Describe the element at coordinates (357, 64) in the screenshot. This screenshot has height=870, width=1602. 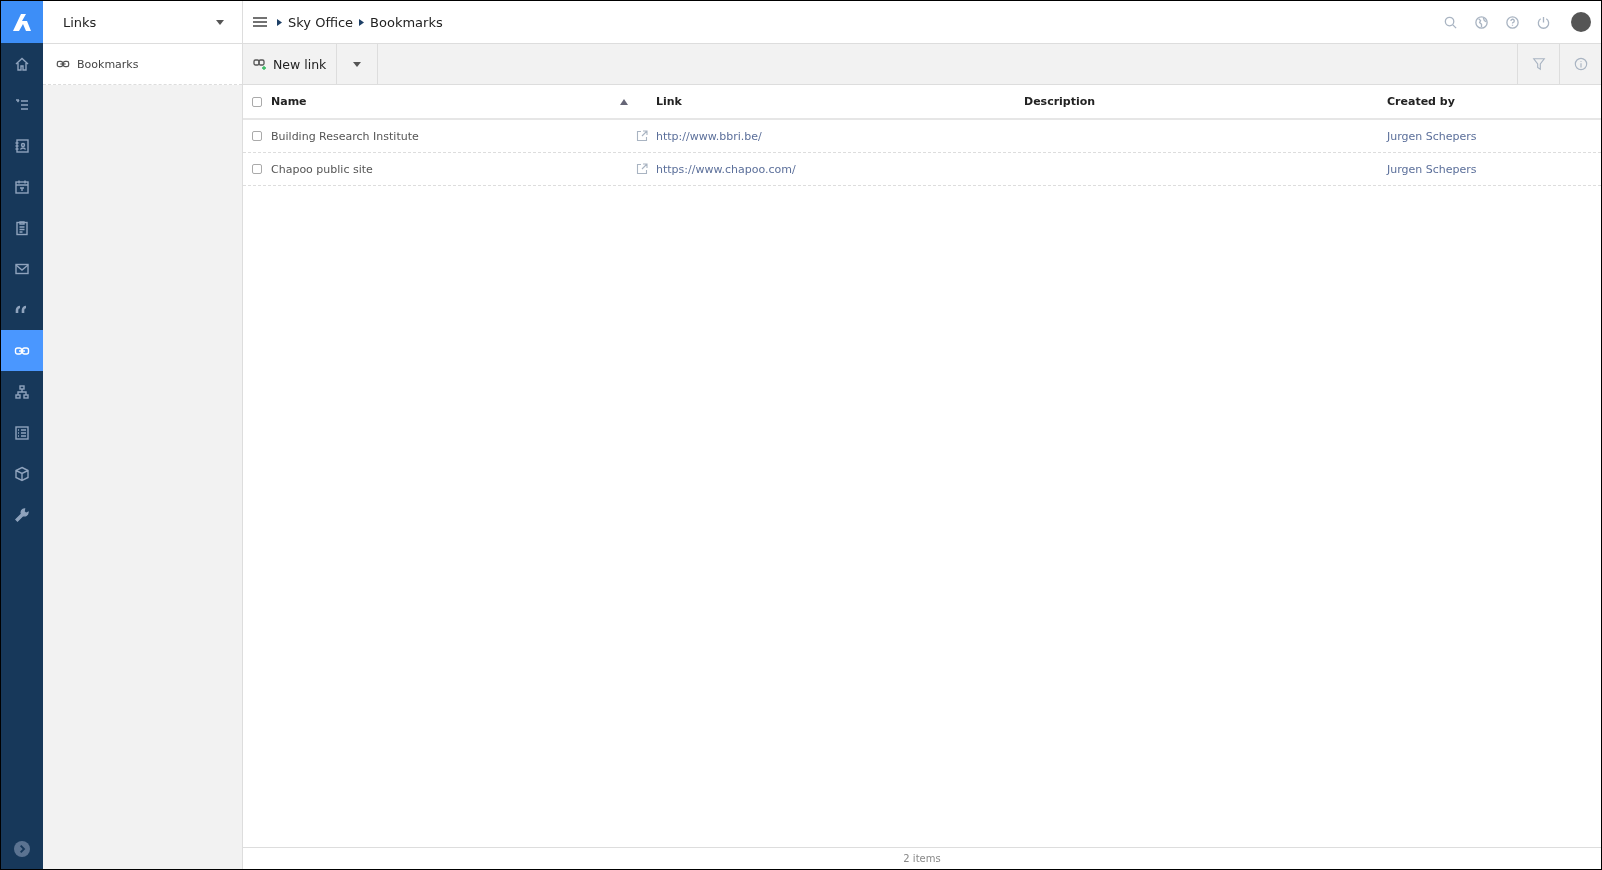
I see `caret-icon` at that location.